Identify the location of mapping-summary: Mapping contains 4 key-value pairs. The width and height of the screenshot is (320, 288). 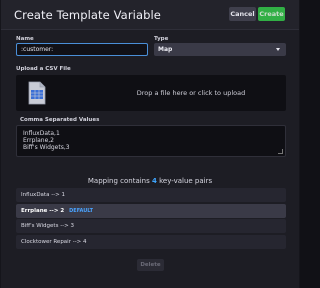
(150, 181).